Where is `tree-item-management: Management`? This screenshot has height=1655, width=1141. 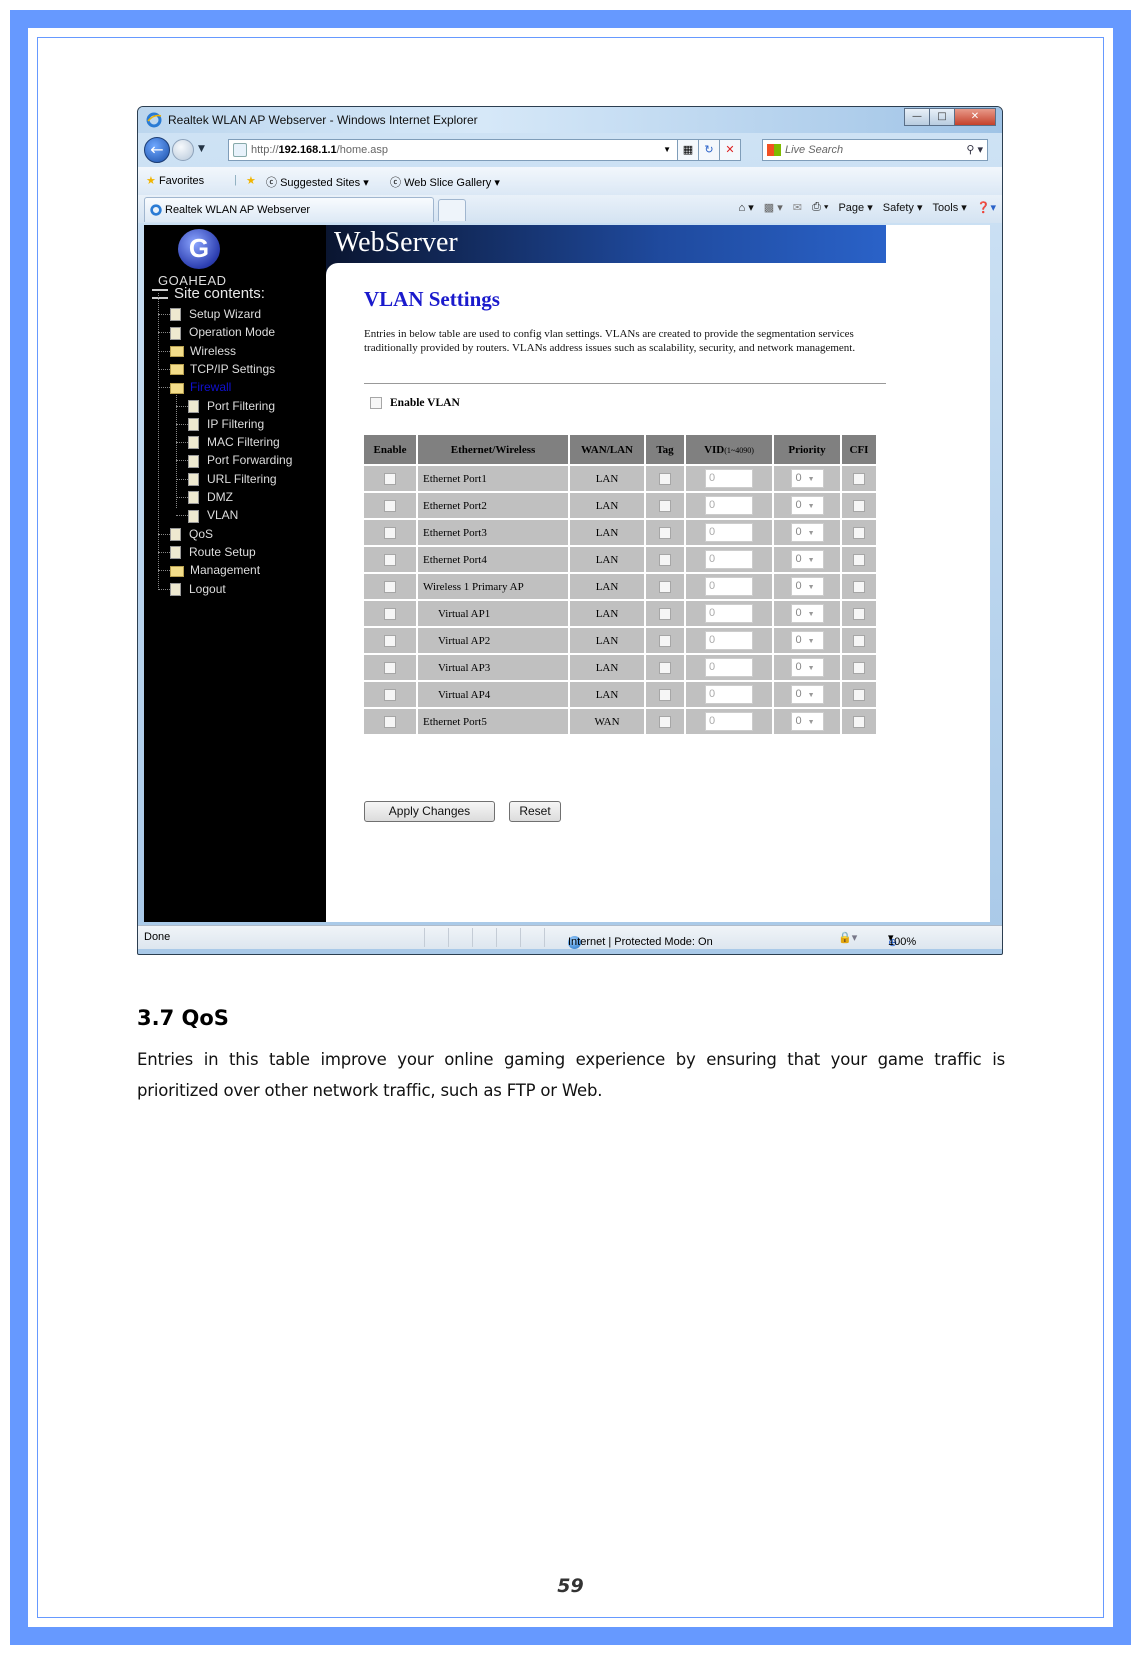 tree-item-management: Management is located at coordinates (215, 570).